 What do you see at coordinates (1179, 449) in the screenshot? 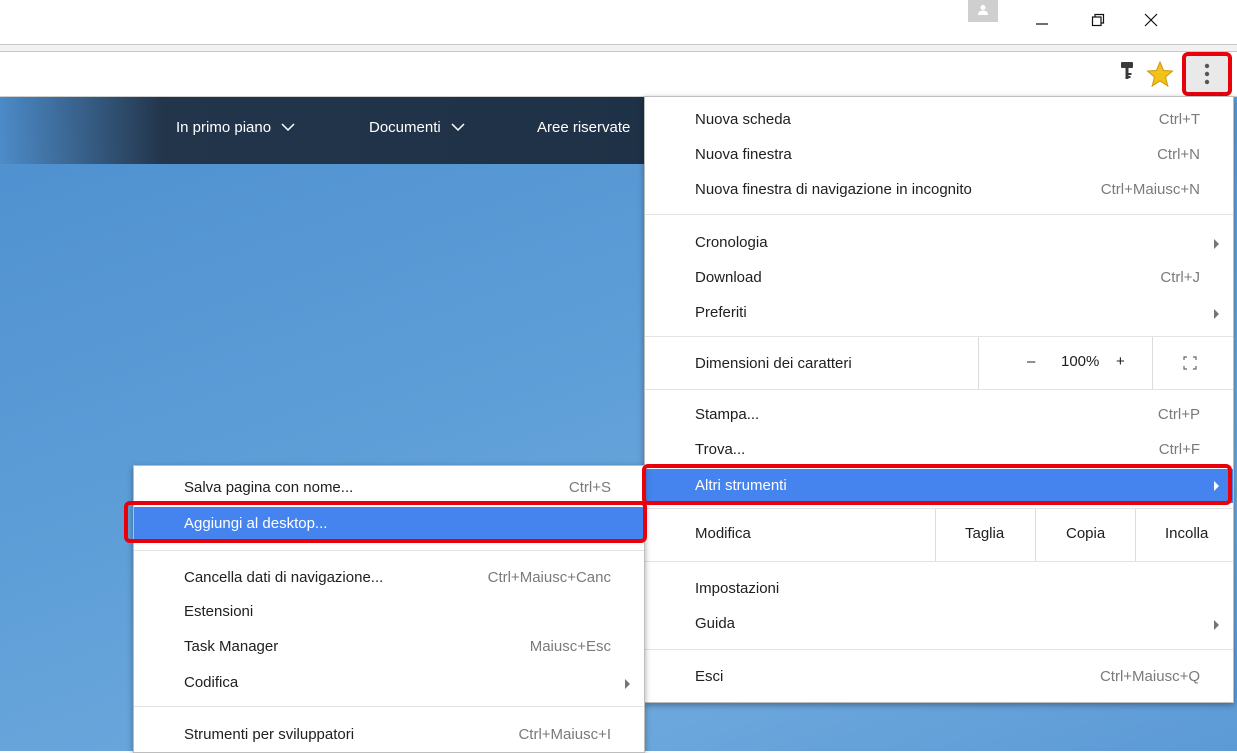
I see `menu-item-shortcut: Ctrl+F` at bounding box center [1179, 449].